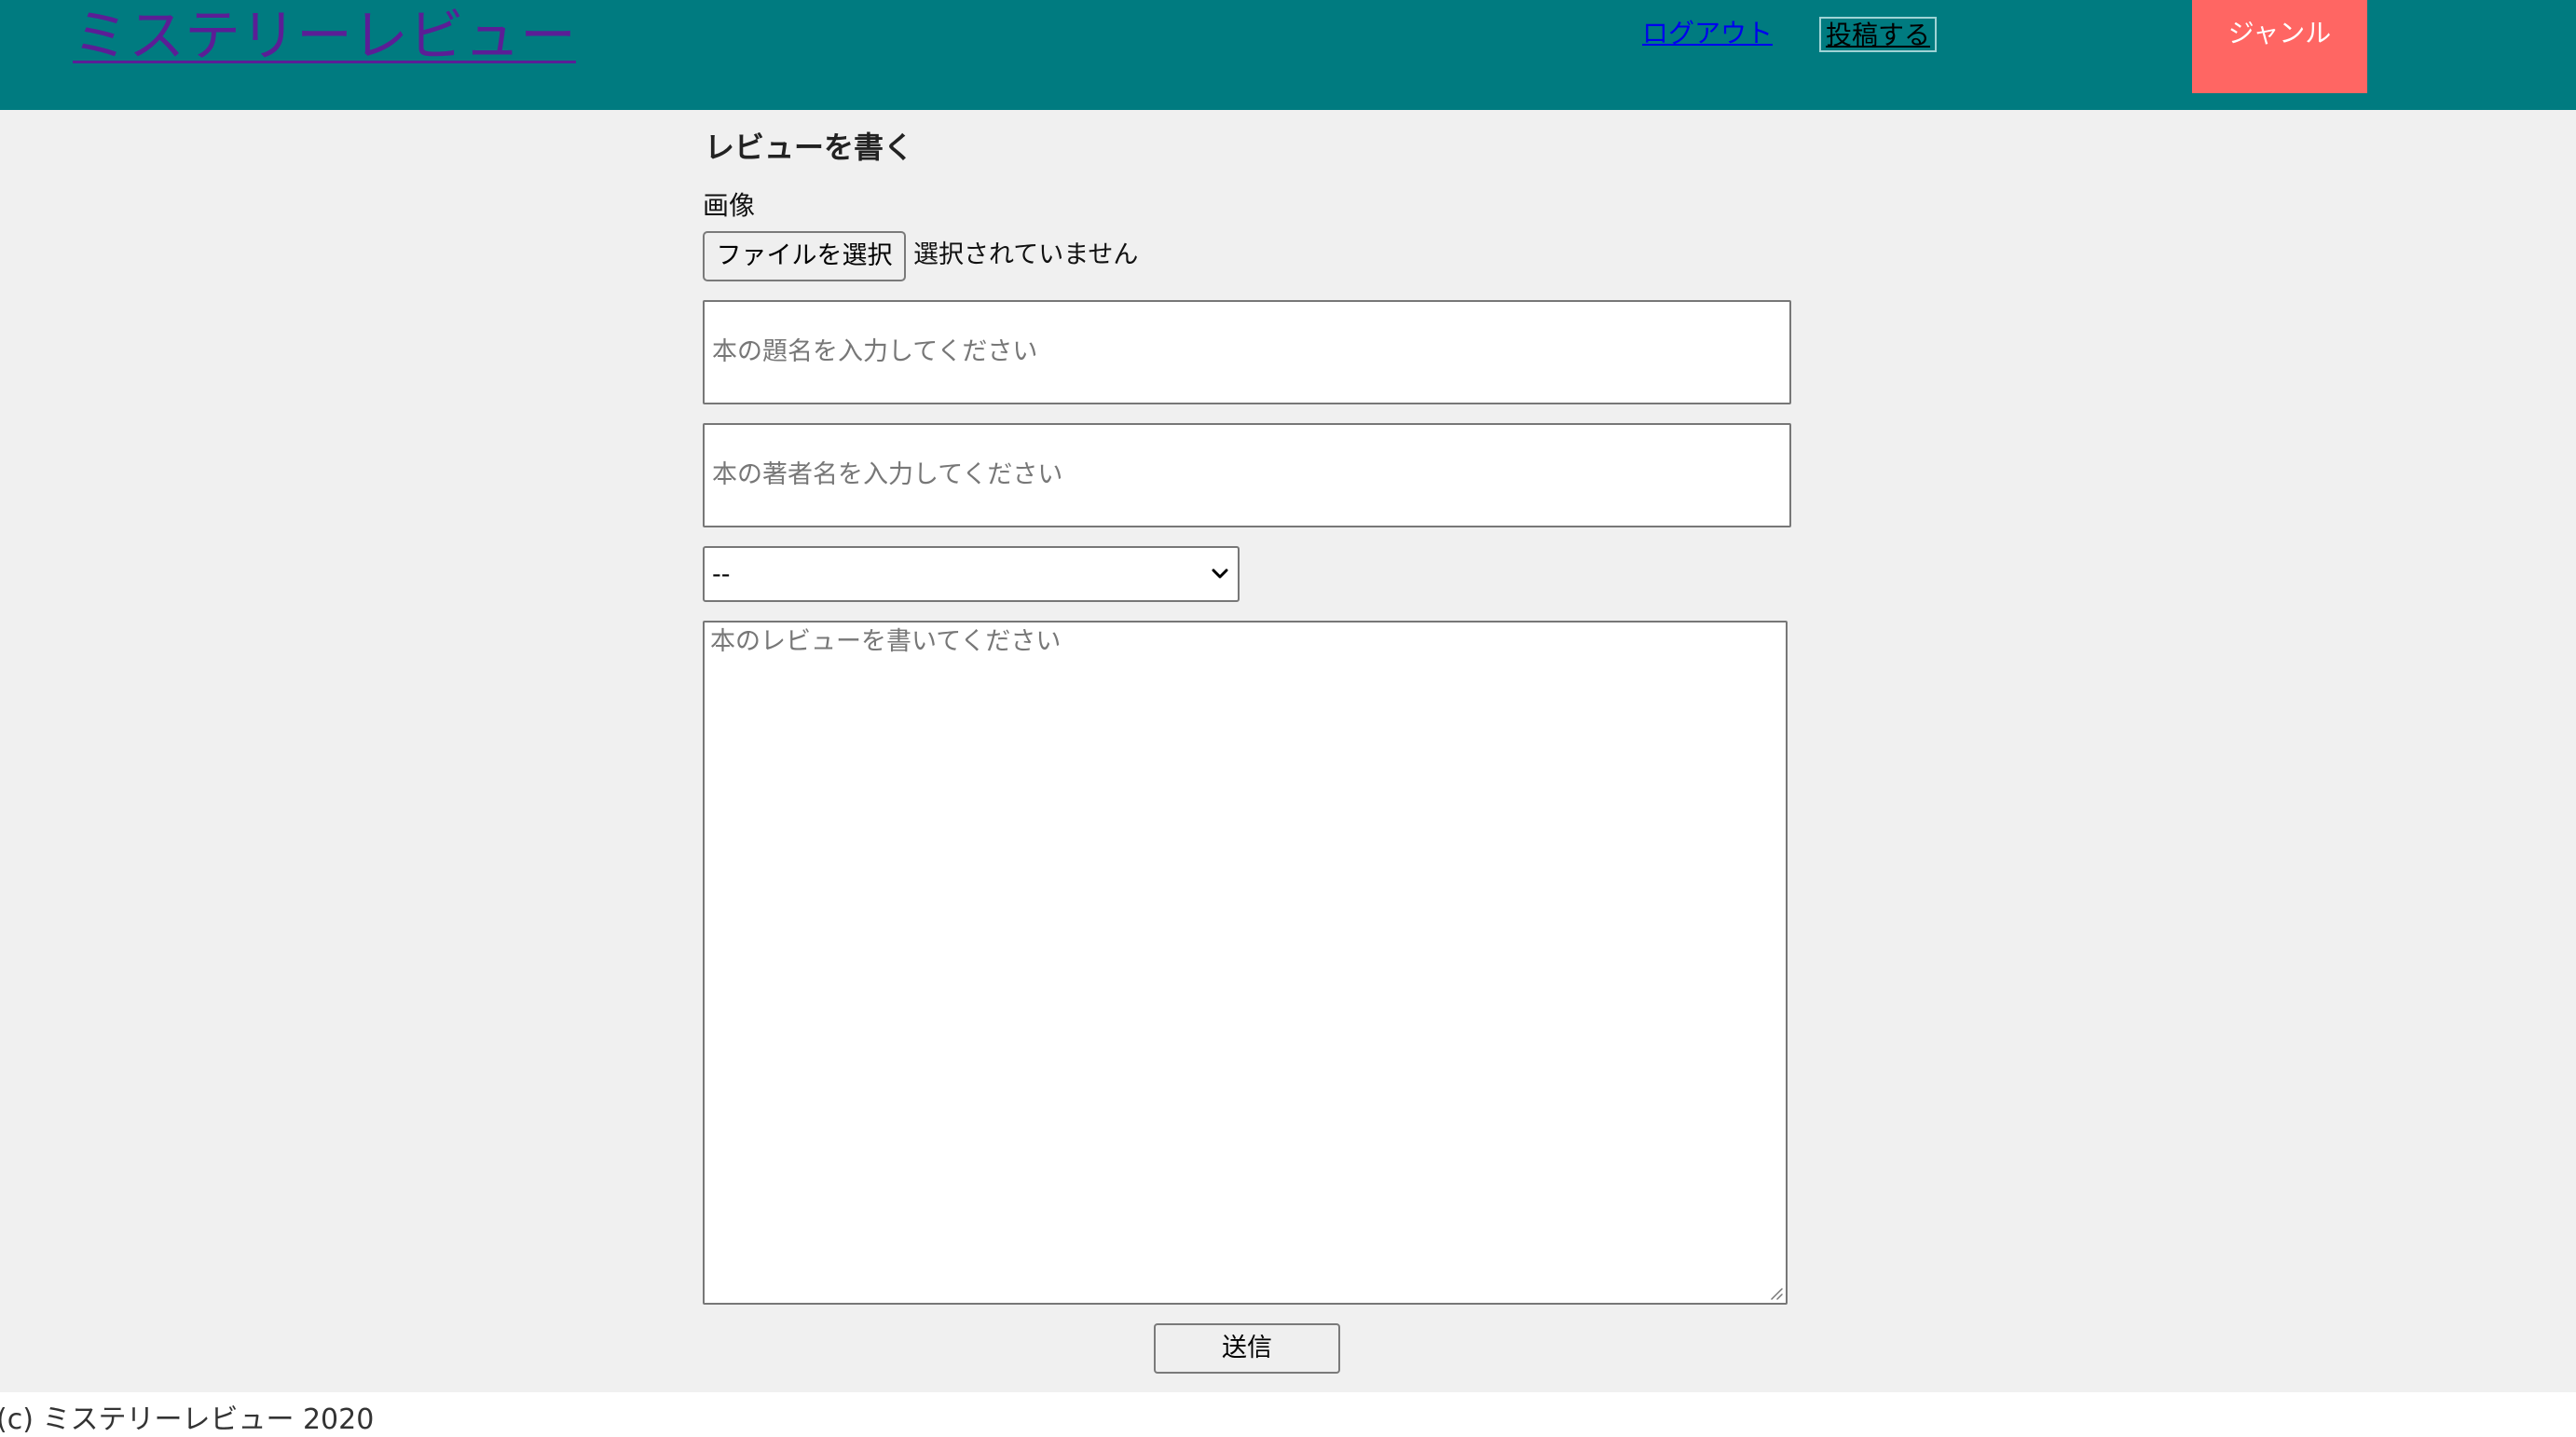  I want to click on file-selection-status: 選択されていません, so click(1026, 255).